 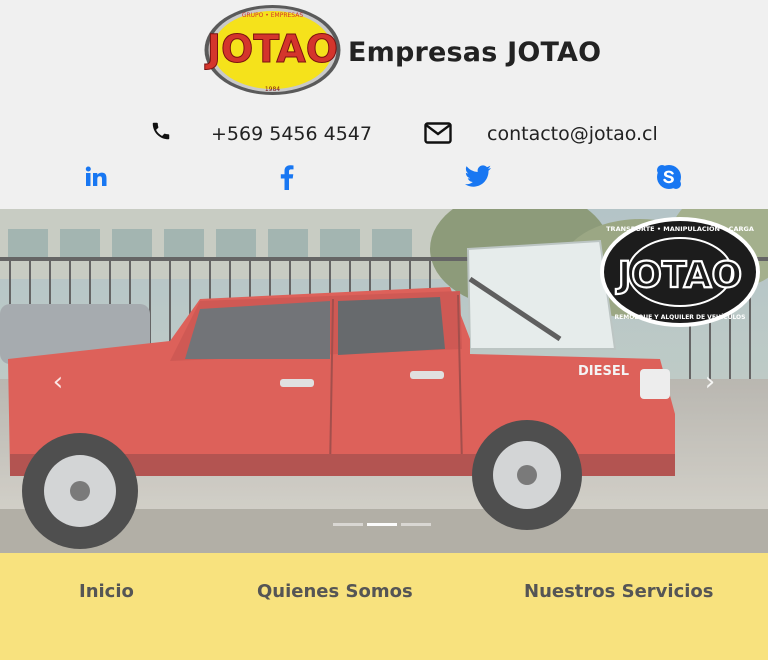 What do you see at coordinates (161, 131) in the screenshot?
I see `phone-icon` at bounding box center [161, 131].